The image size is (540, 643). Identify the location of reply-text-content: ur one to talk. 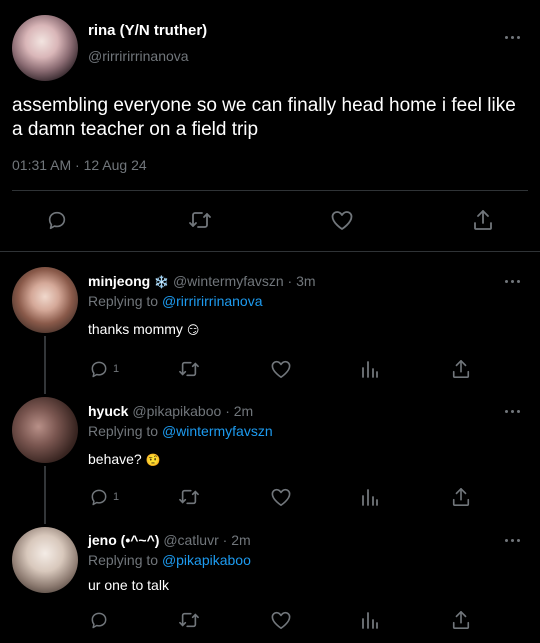
(128, 585).